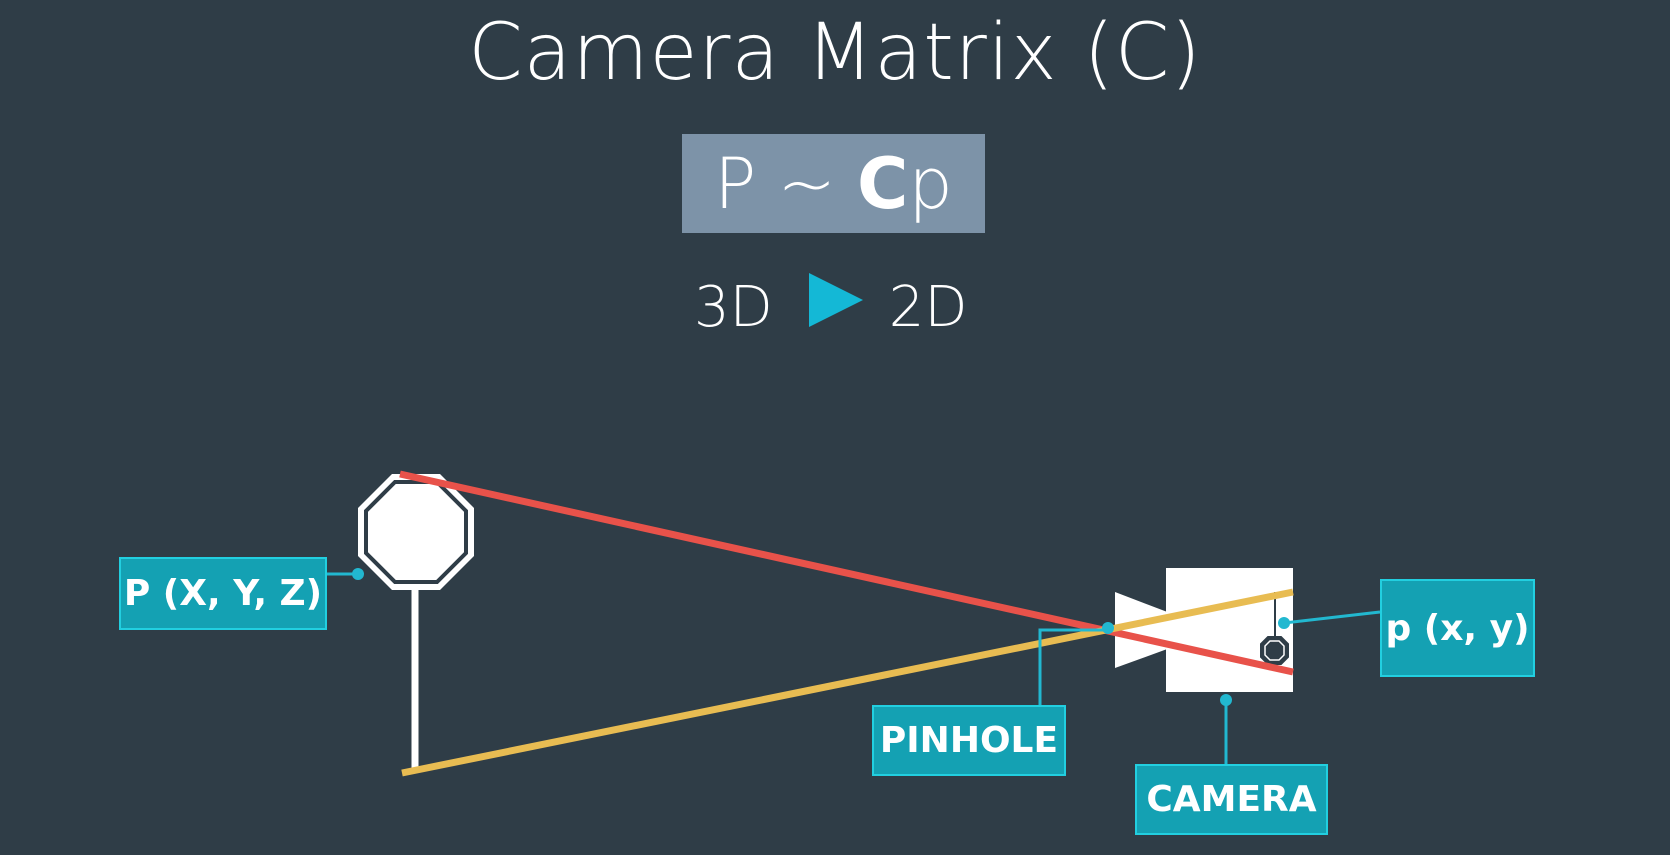  What do you see at coordinates (358, 574) in the screenshot?
I see `world-label-dot` at bounding box center [358, 574].